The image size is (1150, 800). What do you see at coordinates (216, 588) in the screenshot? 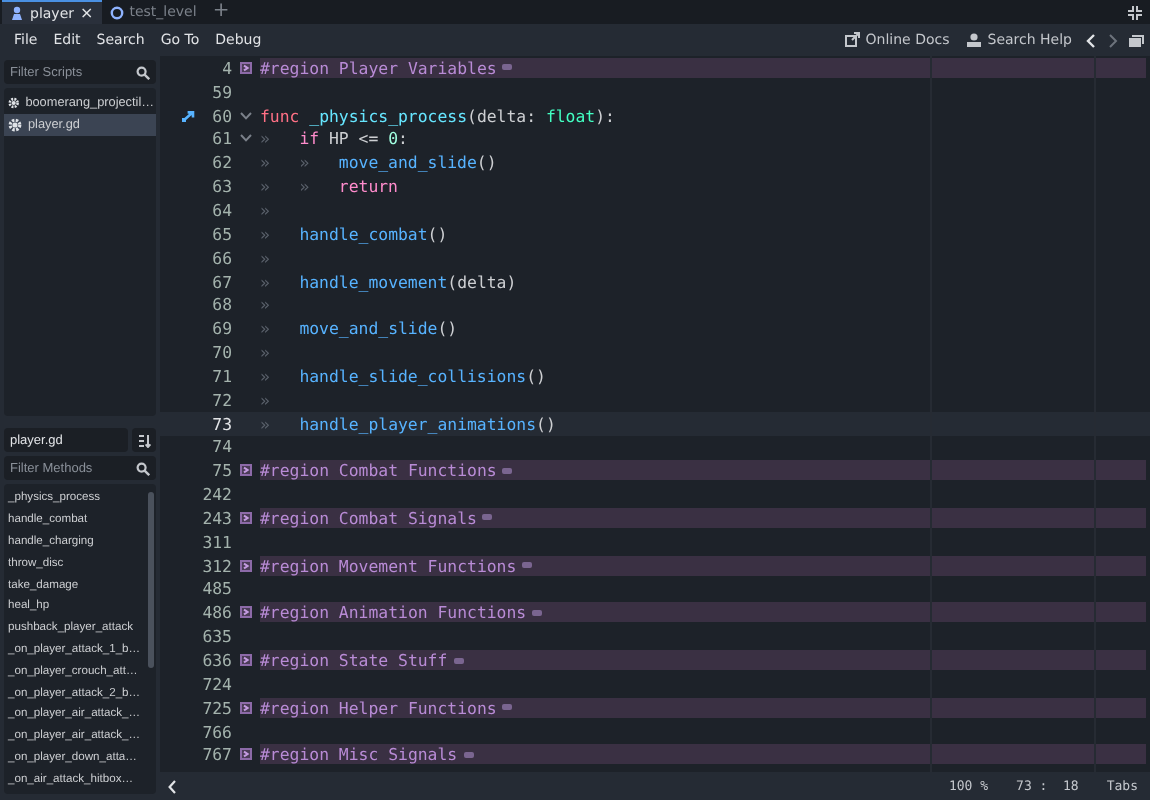
I see `line-number: 485` at bounding box center [216, 588].